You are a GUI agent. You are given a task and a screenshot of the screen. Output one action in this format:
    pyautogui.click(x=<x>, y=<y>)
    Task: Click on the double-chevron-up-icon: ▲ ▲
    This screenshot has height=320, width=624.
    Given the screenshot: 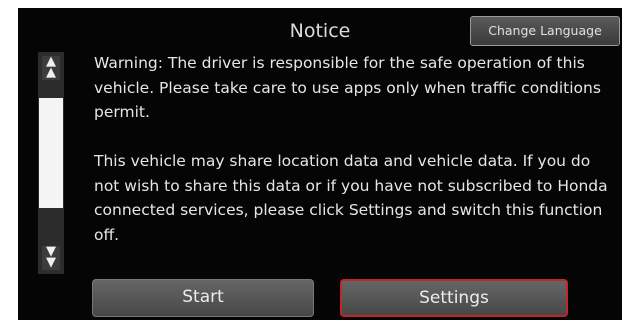 What is the action you would take?
    pyautogui.click(x=51, y=67)
    